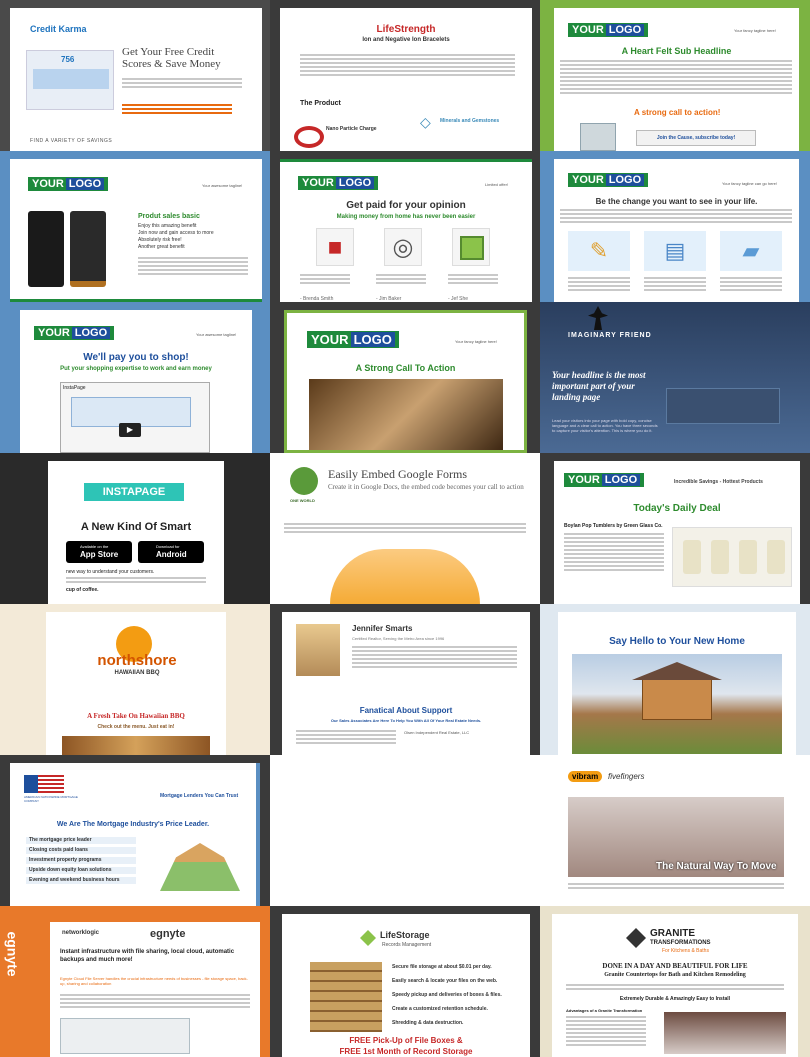 This screenshot has height=1057, width=810. Describe the element at coordinates (406, 414) in the screenshot. I see `hero-image` at that location.